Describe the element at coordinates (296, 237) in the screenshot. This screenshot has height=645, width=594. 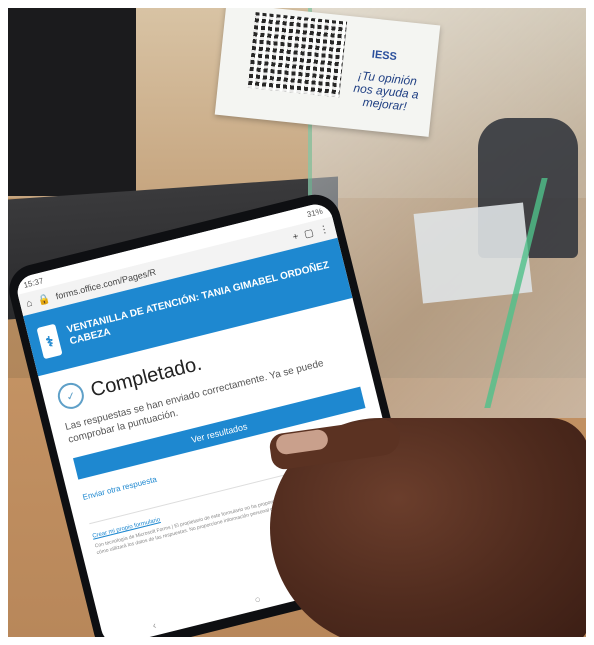
I see `new-tab-icon: +` at that location.